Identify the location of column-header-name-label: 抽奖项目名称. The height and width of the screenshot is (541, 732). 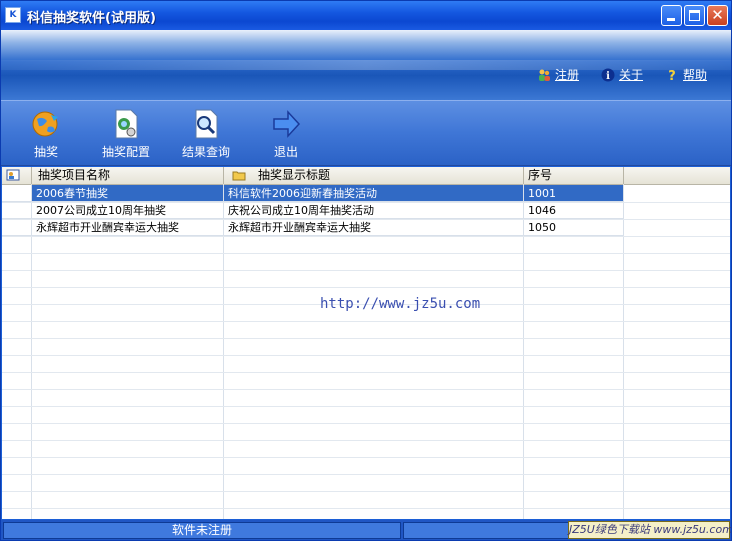
(74, 175).